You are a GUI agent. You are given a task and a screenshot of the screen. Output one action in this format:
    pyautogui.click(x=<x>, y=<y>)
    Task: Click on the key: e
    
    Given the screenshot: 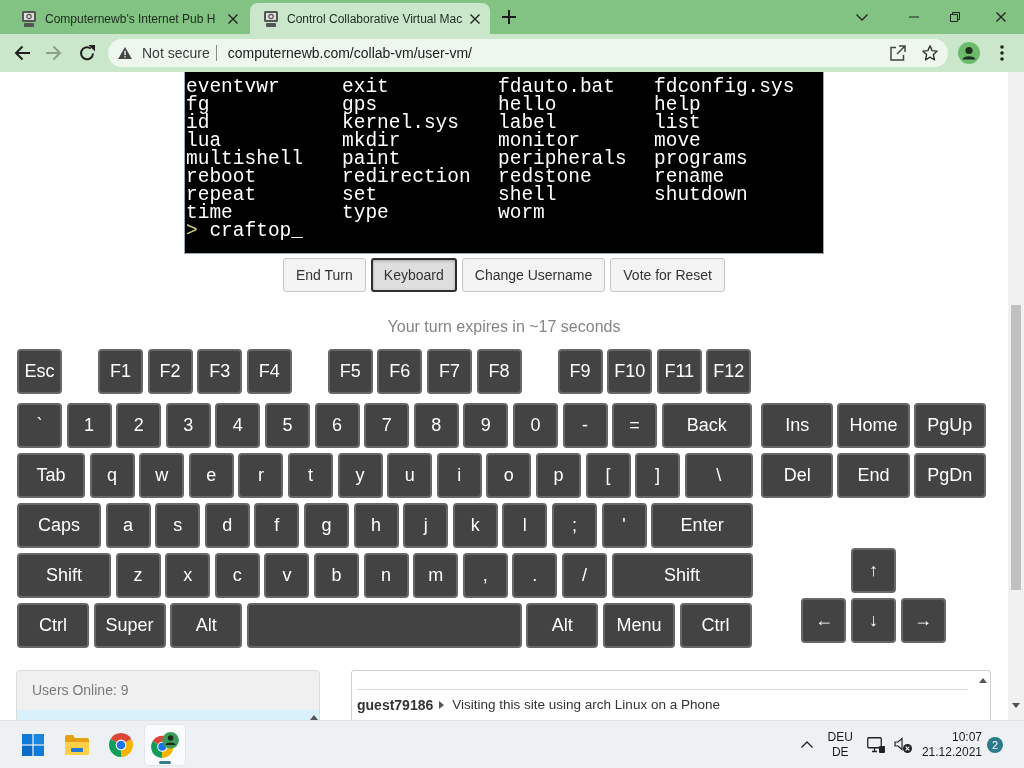 What is the action you would take?
    pyautogui.click(x=211, y=475)
    